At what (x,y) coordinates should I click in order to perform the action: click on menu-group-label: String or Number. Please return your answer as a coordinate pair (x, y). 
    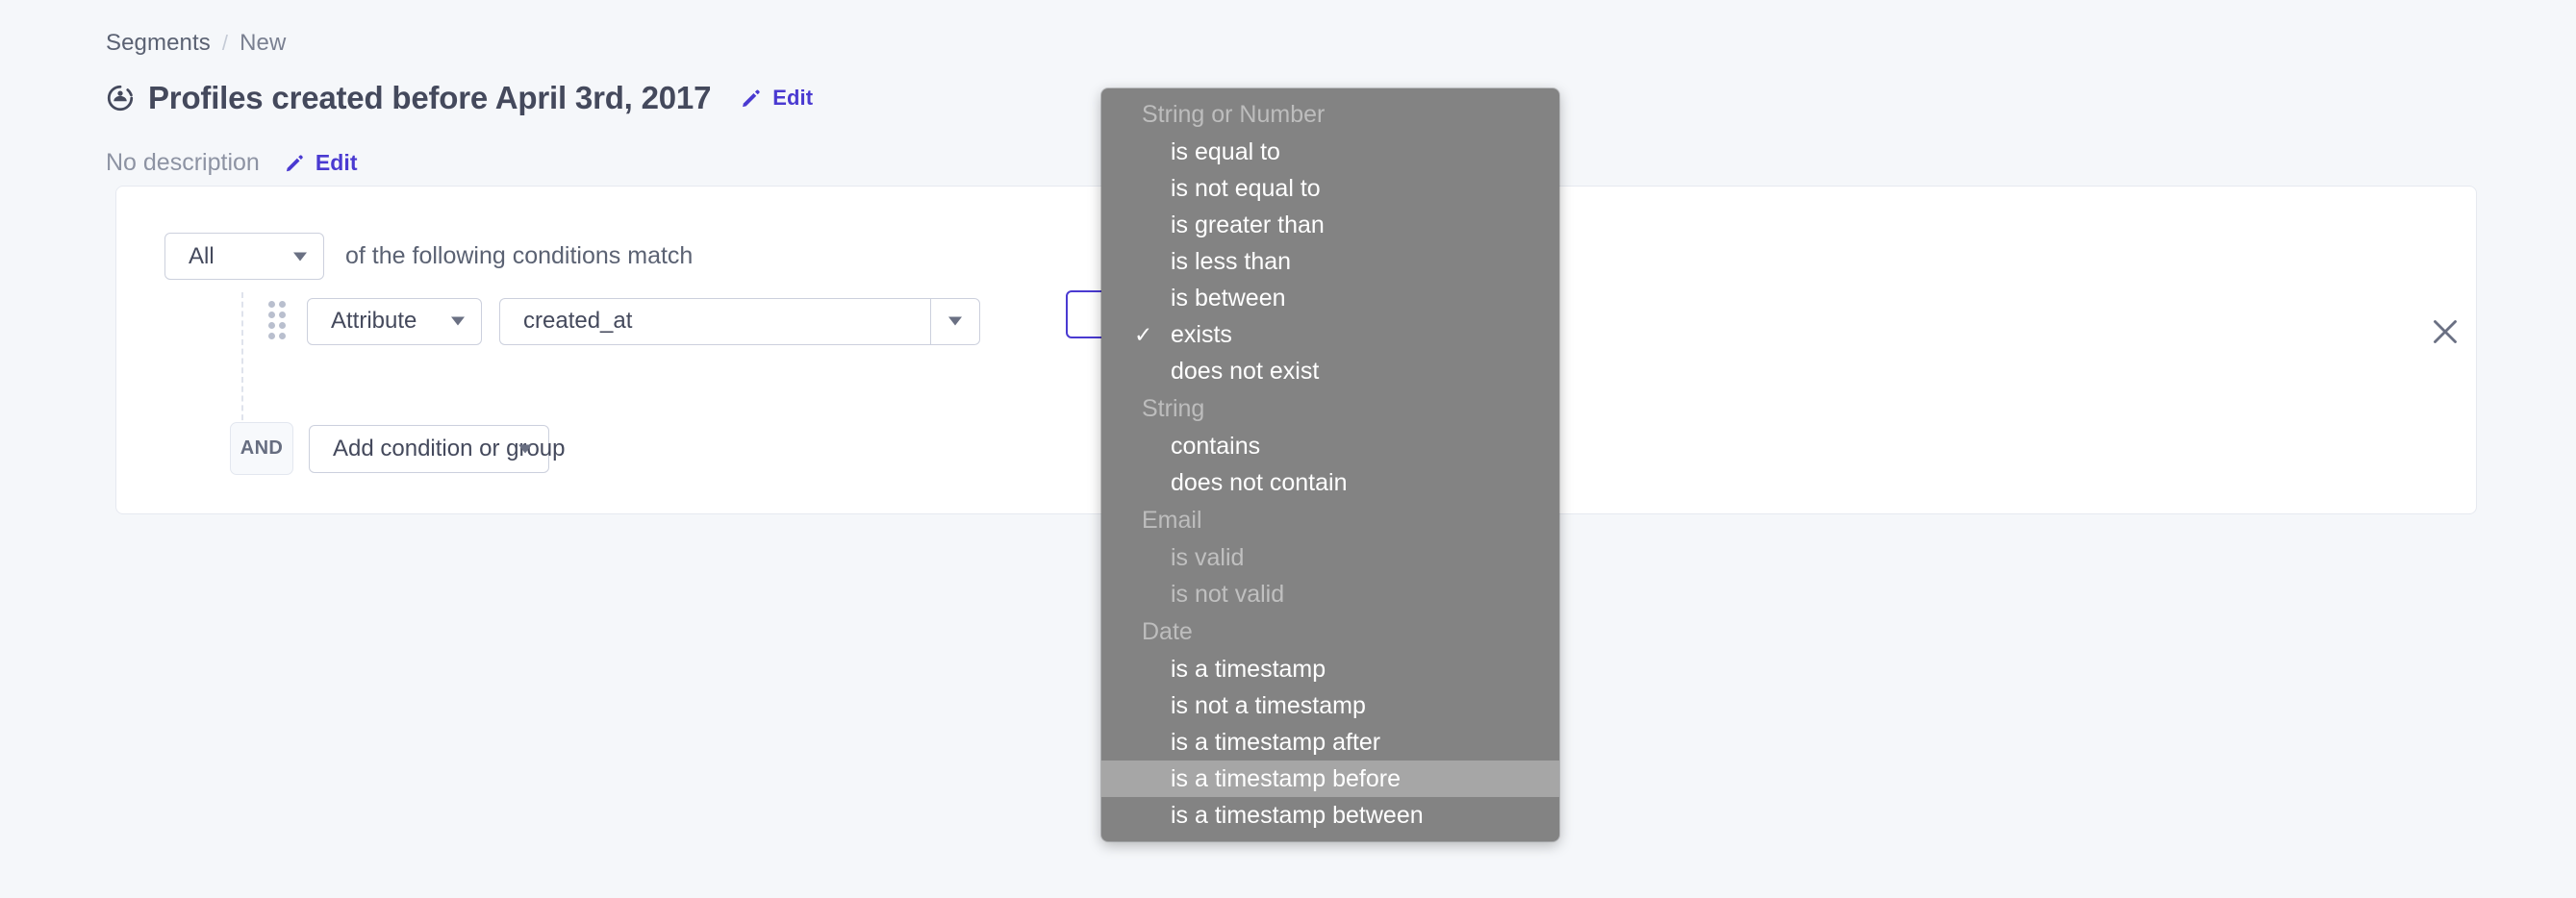
    Looking at the image, I should click on (1234, 114).